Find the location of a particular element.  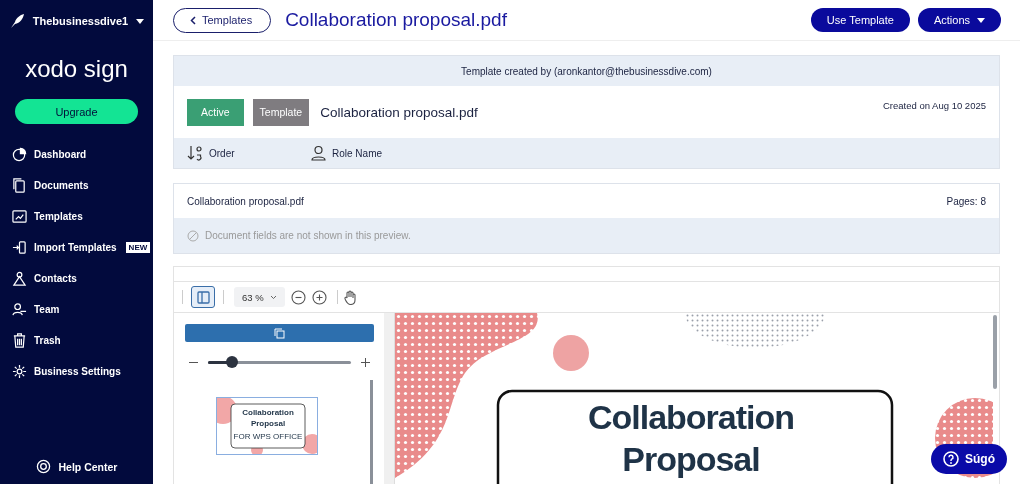

team-icon is located at coordinates (19, 309).